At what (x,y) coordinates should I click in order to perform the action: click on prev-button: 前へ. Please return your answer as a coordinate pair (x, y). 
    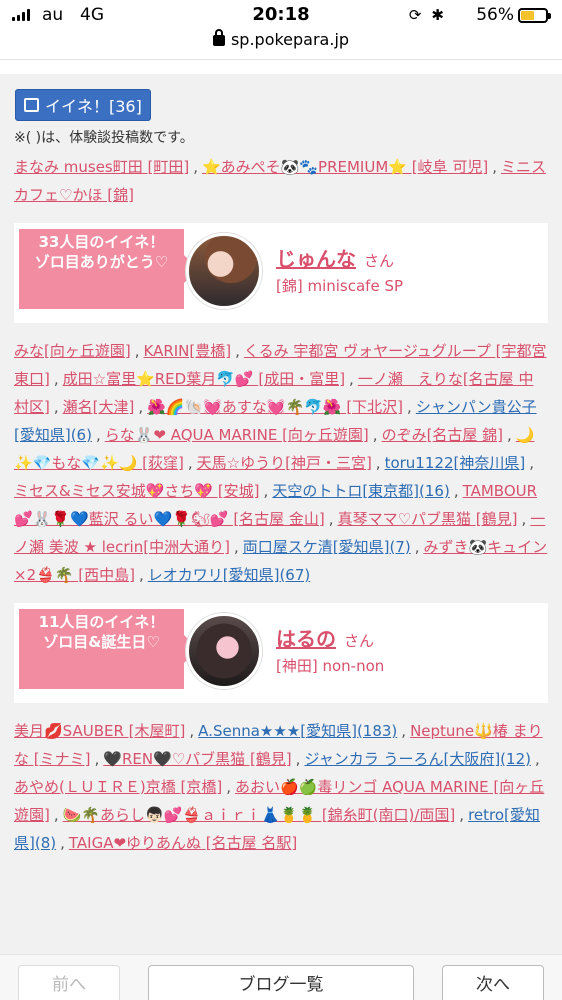
    Looking at the image, I should click on (69, 982).